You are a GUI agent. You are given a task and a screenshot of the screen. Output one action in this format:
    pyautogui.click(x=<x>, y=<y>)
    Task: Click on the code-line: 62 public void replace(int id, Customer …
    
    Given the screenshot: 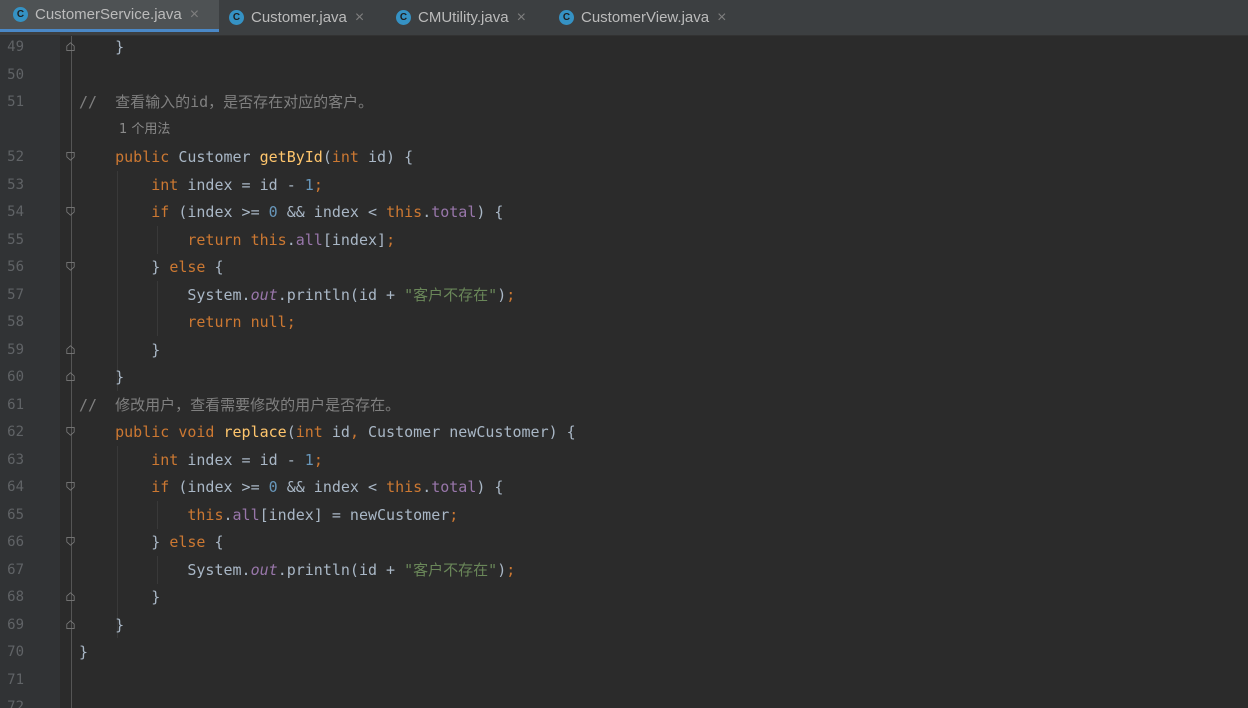 What is the action you would take?
    pyautogui.click(x=624, y=432)
    